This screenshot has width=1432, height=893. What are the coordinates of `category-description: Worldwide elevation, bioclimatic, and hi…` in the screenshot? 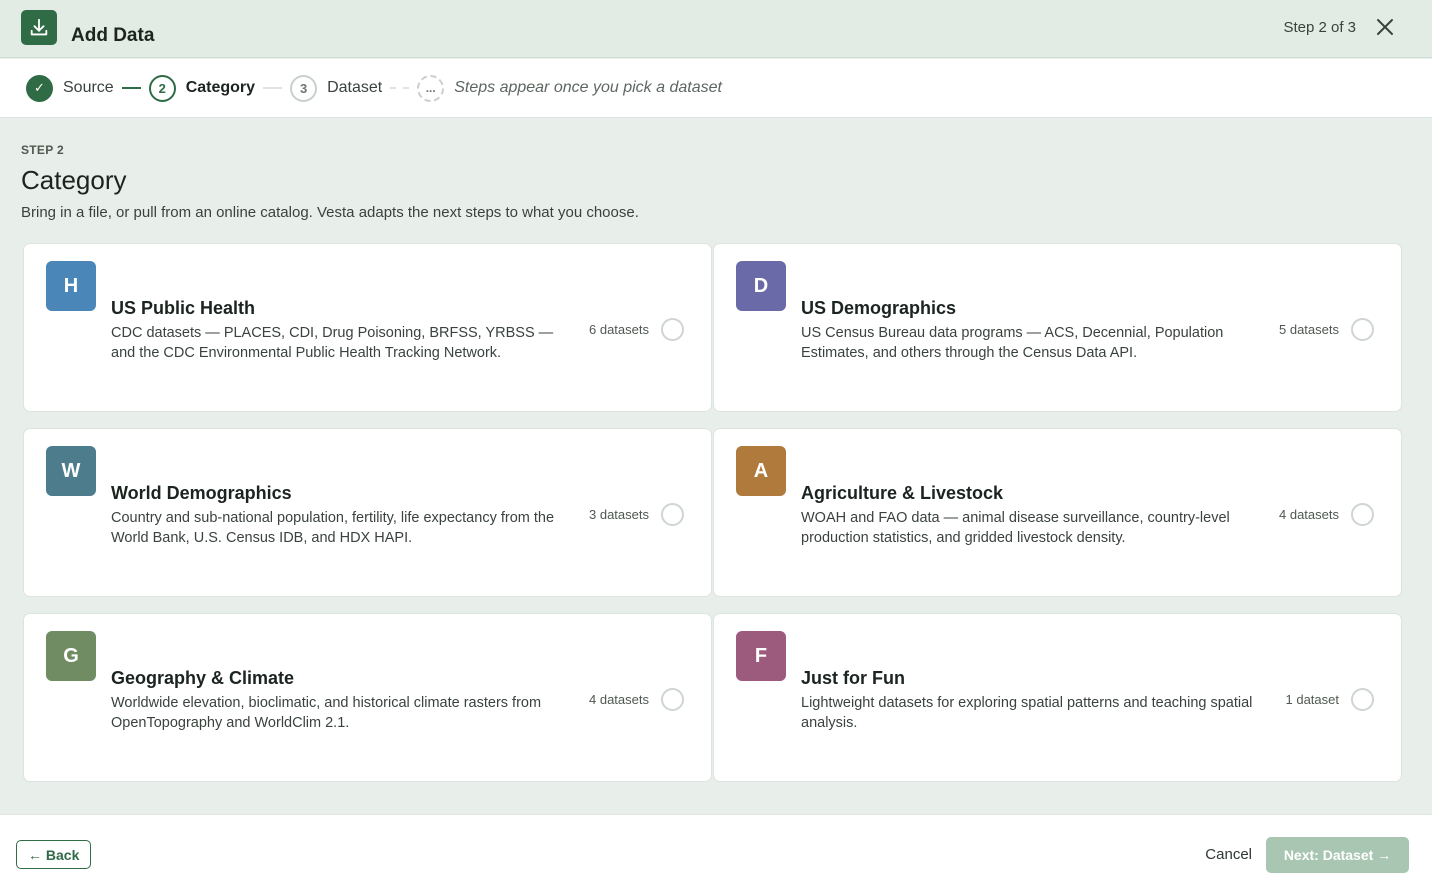 It's located at (326, 713).